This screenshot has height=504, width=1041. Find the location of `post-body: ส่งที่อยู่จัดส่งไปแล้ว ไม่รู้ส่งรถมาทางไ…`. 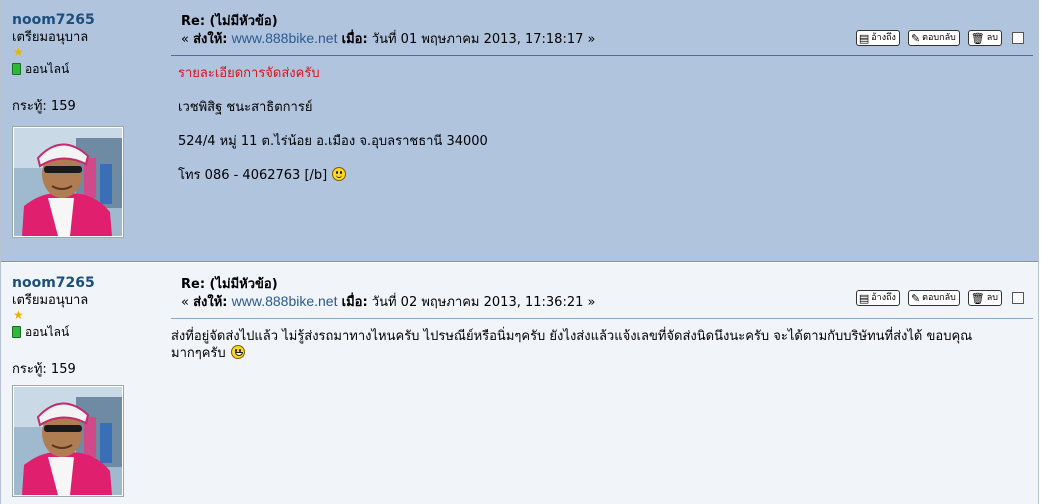

post-body: ส่งที่อยู่จัดส่งไปแล้ว ไม่รู้ส่งรถมาทางไ… is located at coordinates (597, 345).